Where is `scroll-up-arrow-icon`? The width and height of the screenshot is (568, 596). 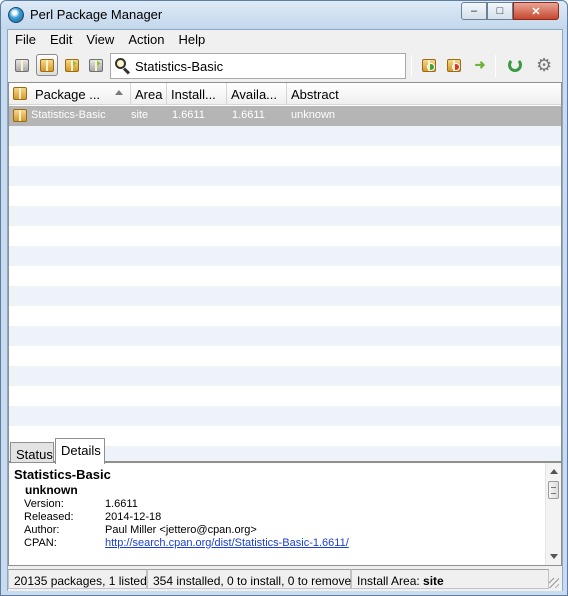 scroll-up-arrow-icon is located at coordinates (554, 471).